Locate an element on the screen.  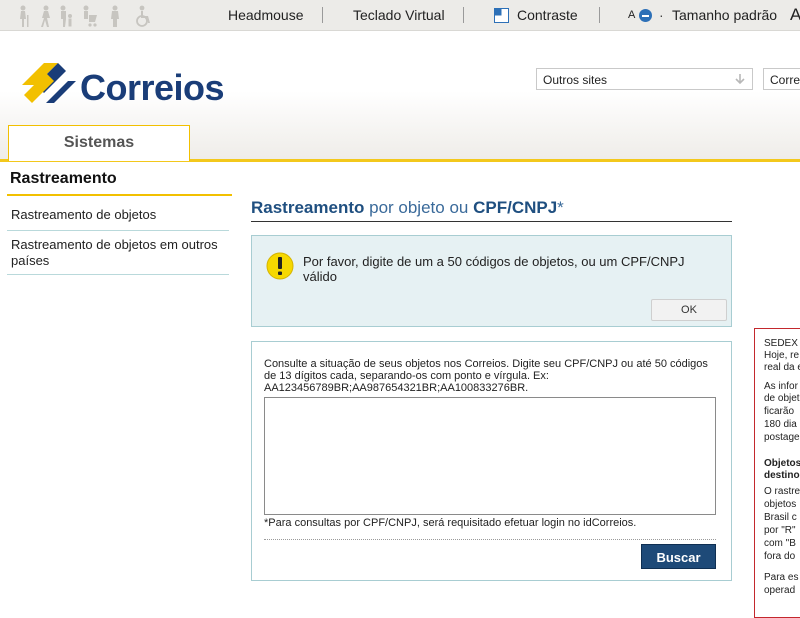
decrease-font-label: A is located at coordinates (631, 15).